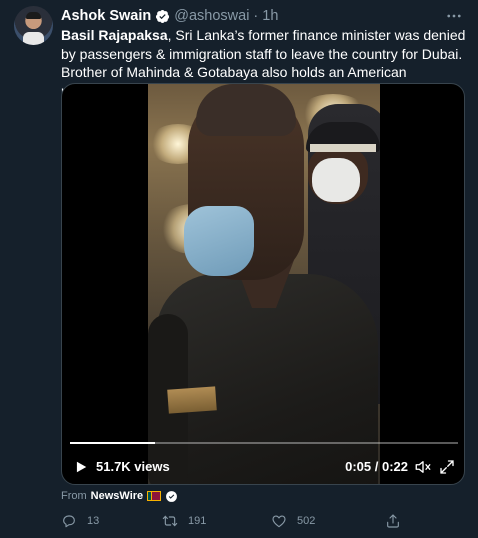  What do you see at coordinates (219, 241) in the screenshot?
I see `blue-mask` at bounding box center [219, 241].